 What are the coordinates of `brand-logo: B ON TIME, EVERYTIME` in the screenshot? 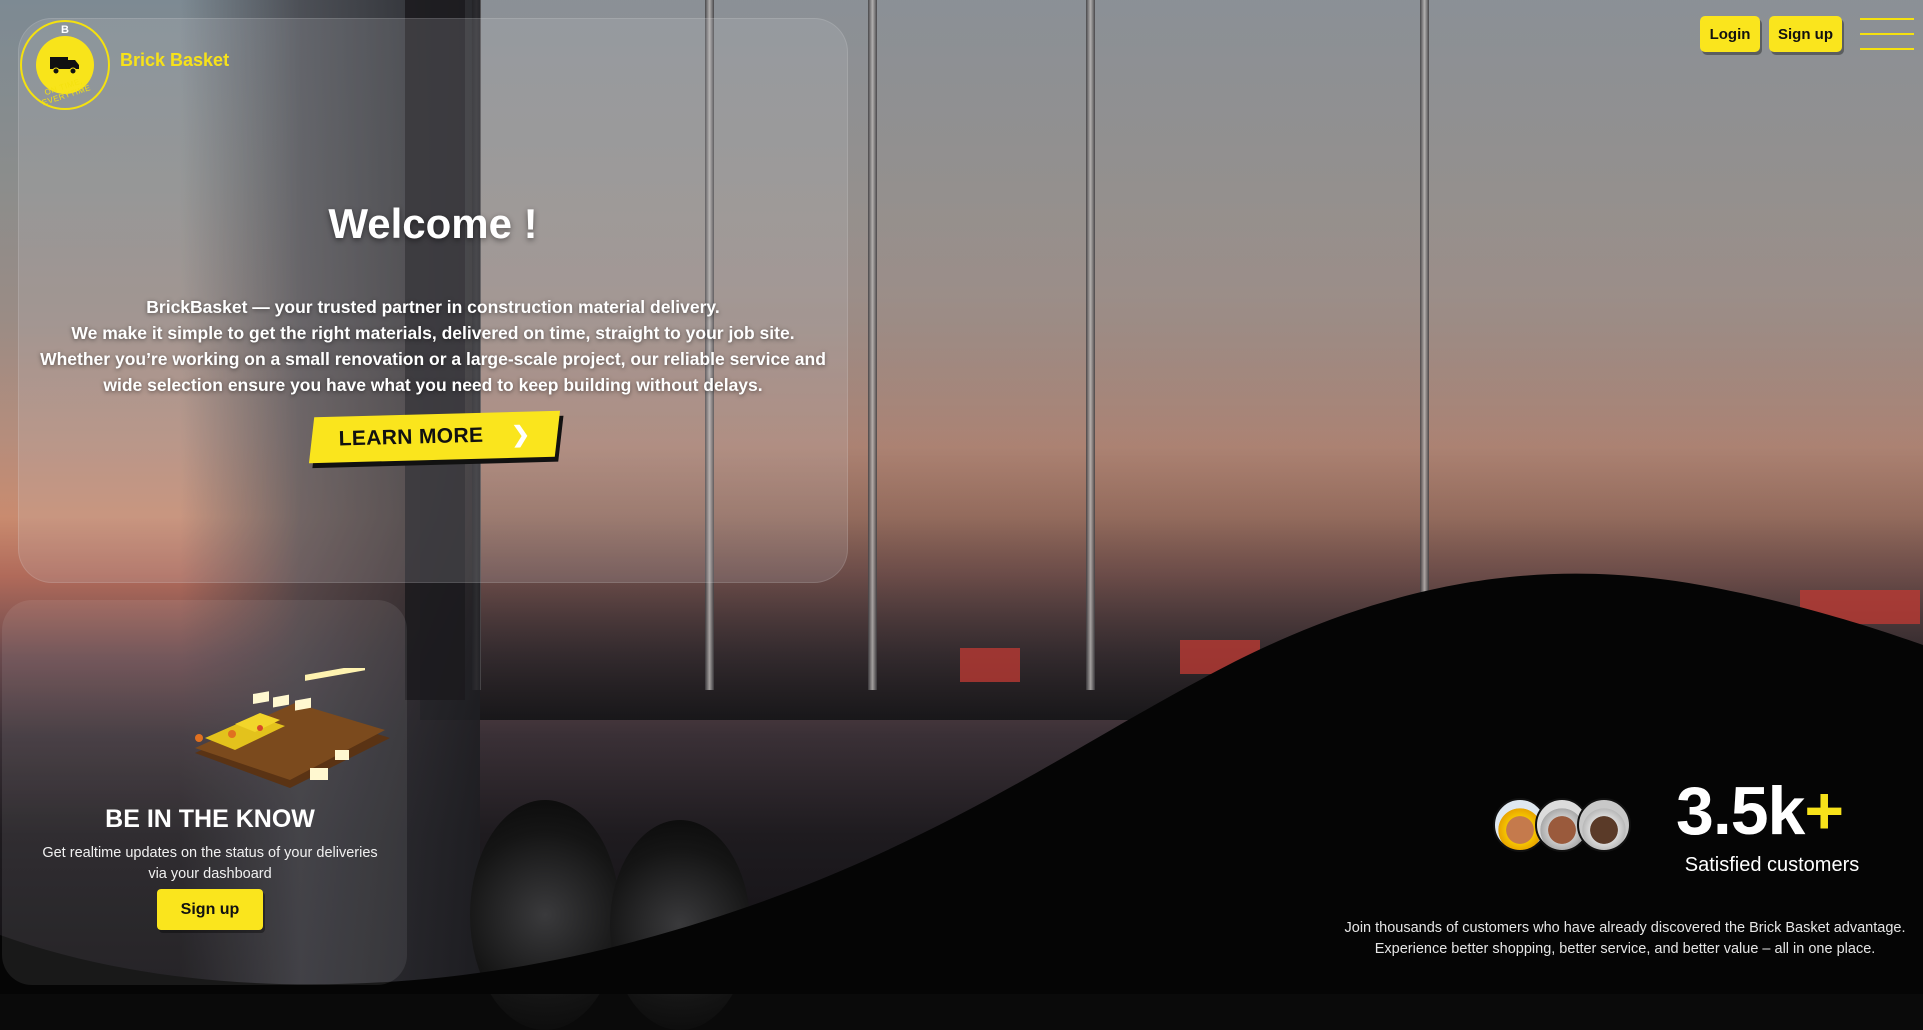 It's located at (65, 65).